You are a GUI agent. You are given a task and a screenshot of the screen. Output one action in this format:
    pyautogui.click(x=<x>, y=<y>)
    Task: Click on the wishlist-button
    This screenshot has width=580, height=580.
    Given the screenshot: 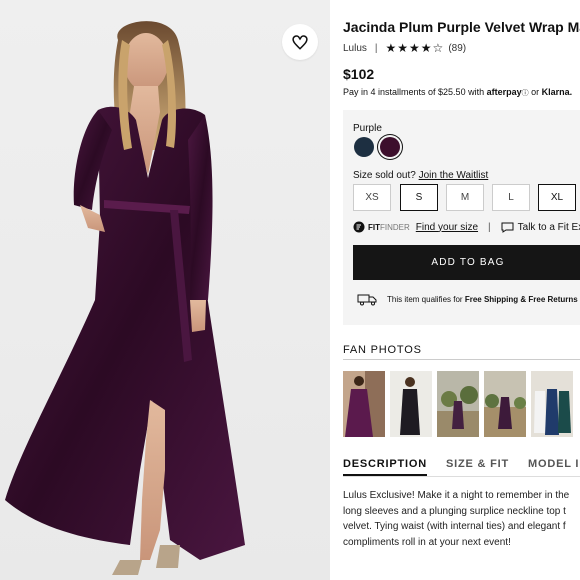 What is the action you would take?
    pyautogui.click(x=300, y=42)
    